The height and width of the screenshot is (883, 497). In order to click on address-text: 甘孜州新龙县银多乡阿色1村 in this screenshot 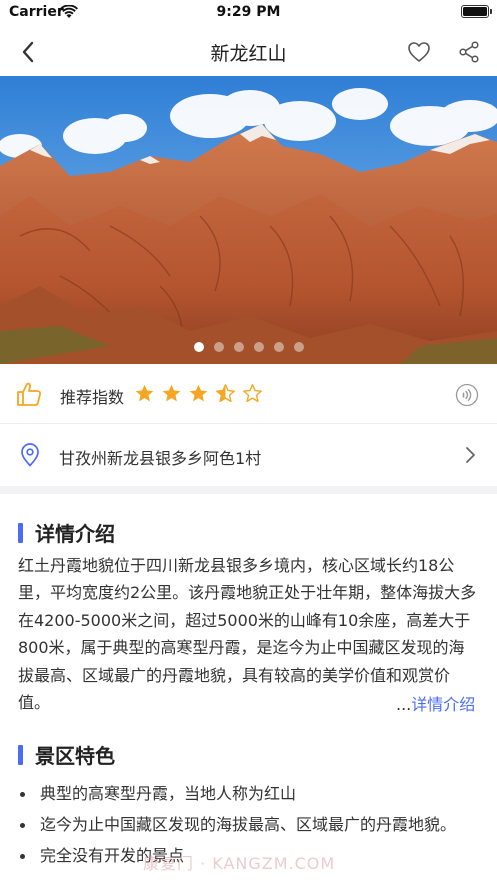, I will do `click(160, 458)`.